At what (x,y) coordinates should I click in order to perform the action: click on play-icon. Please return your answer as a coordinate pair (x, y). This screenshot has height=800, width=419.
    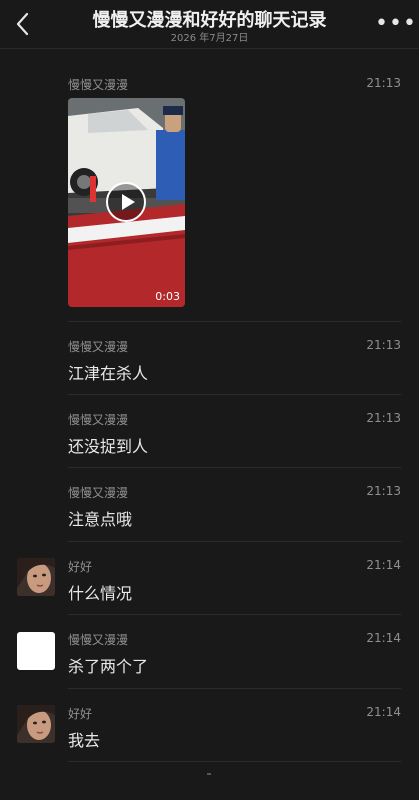
    Looking at the image, I should click on (126, 202).